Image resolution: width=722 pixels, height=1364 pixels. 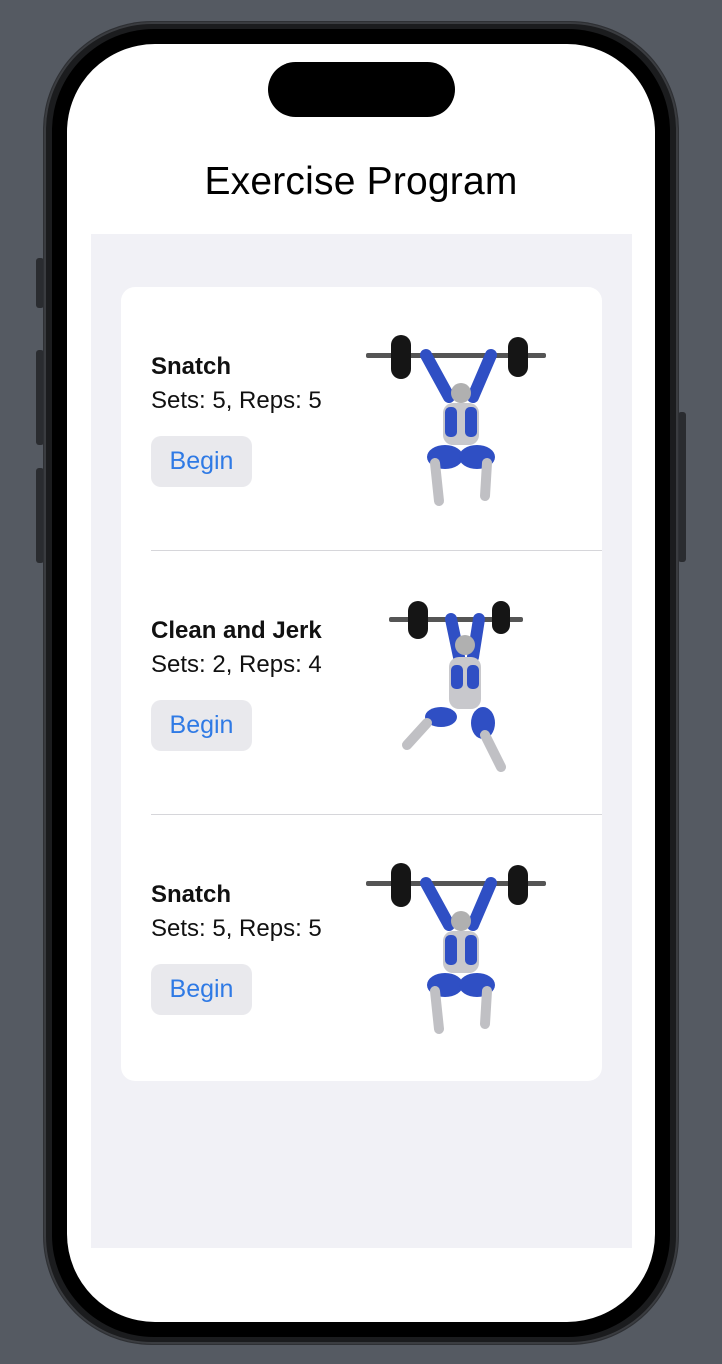 I want to click on volume-down-button, so click(x=40, y=515).